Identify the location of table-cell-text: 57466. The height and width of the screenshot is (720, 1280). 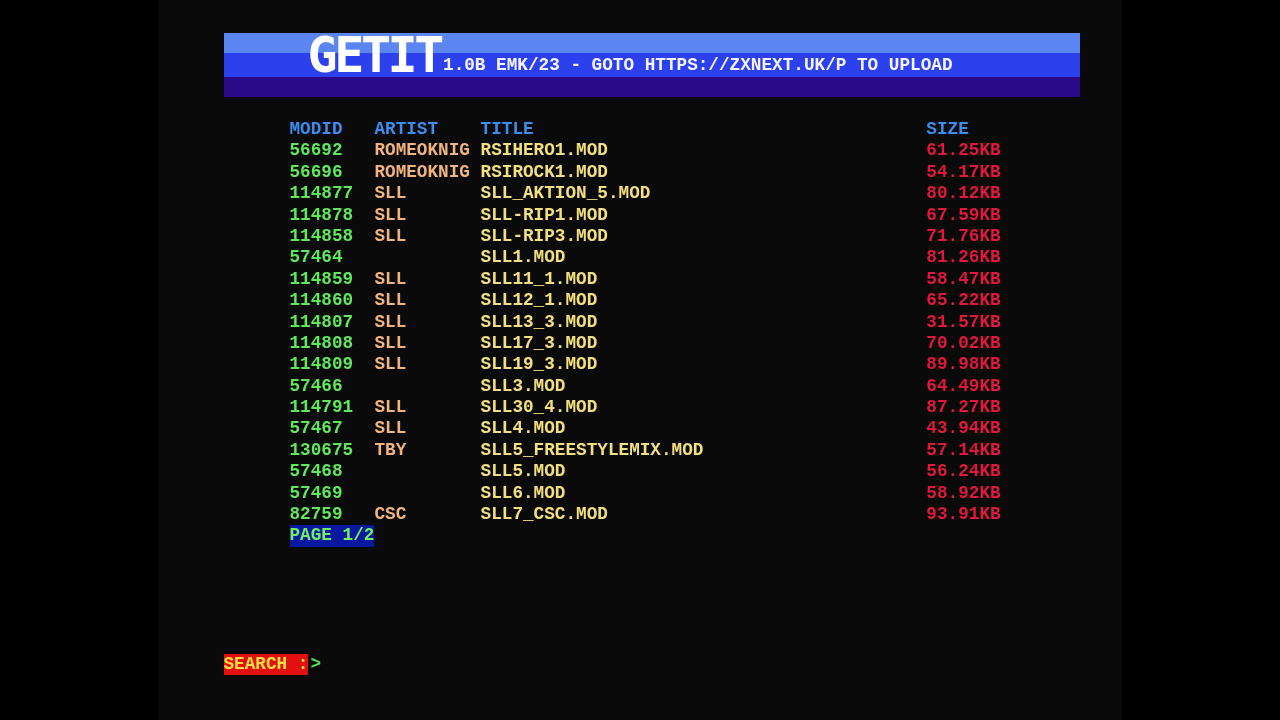
(316, 386).